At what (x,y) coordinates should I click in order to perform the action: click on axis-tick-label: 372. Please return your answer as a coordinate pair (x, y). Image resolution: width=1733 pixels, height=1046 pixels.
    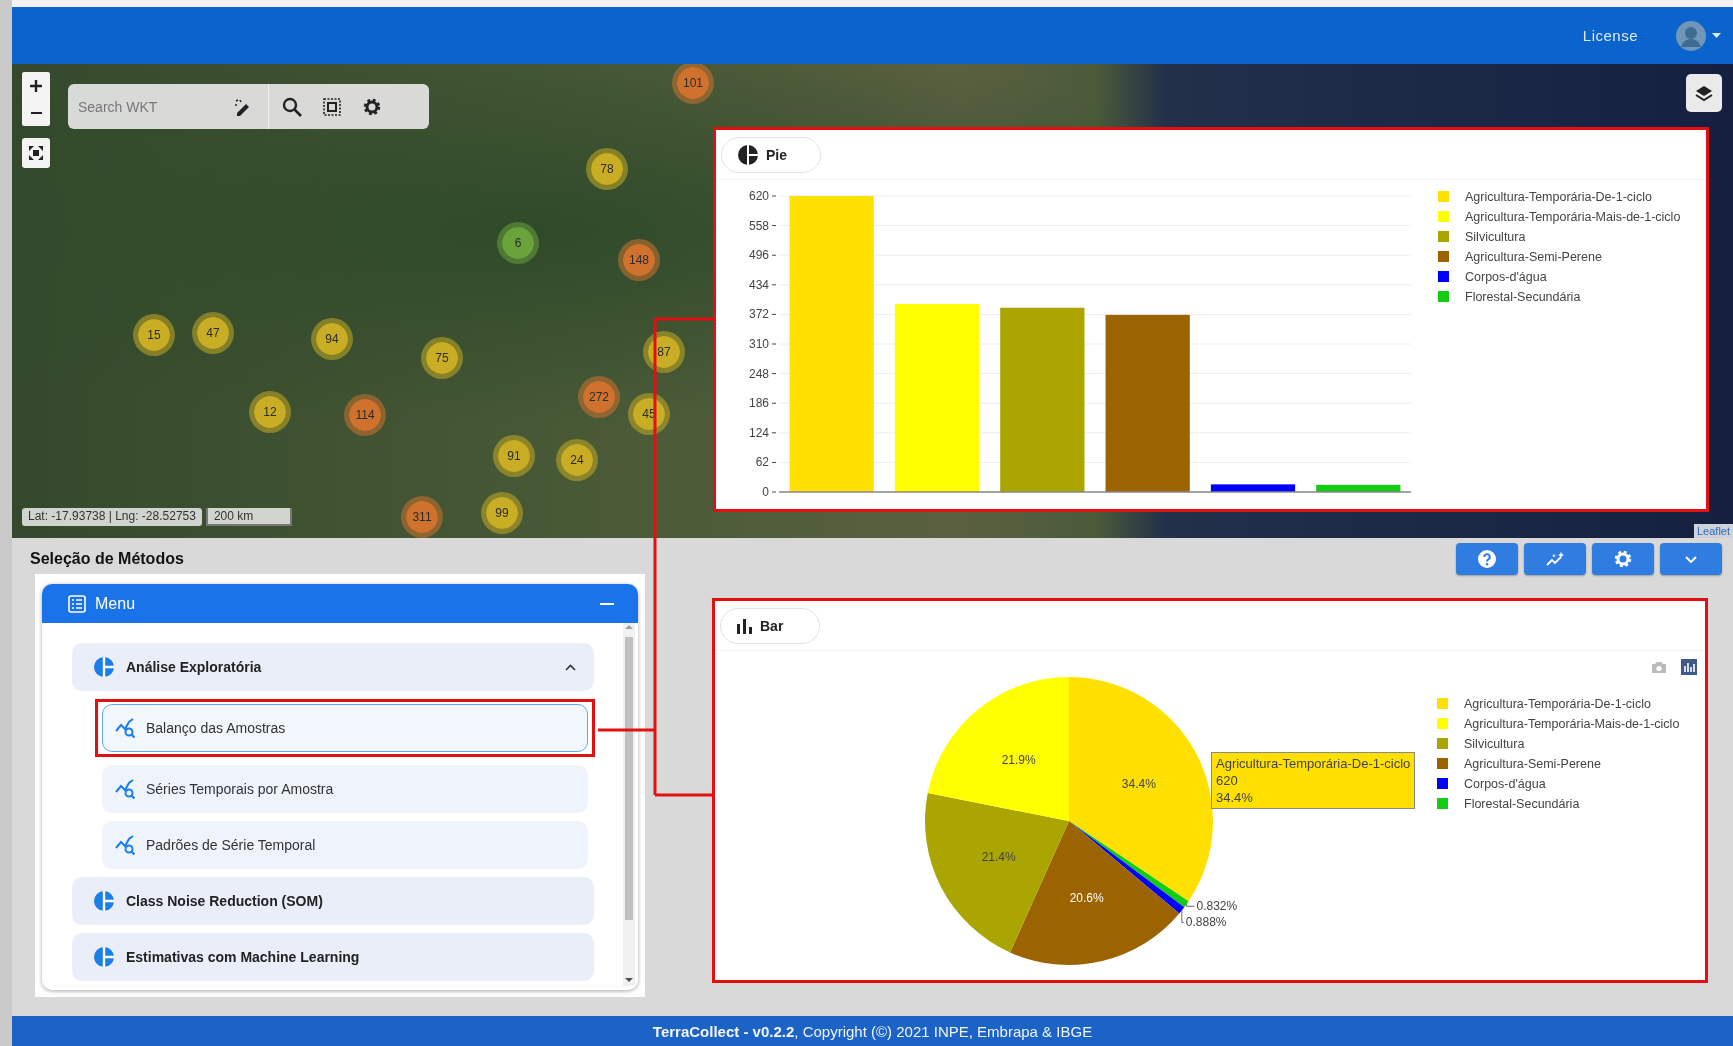
    Looking at the image, I should click on (758, 314).